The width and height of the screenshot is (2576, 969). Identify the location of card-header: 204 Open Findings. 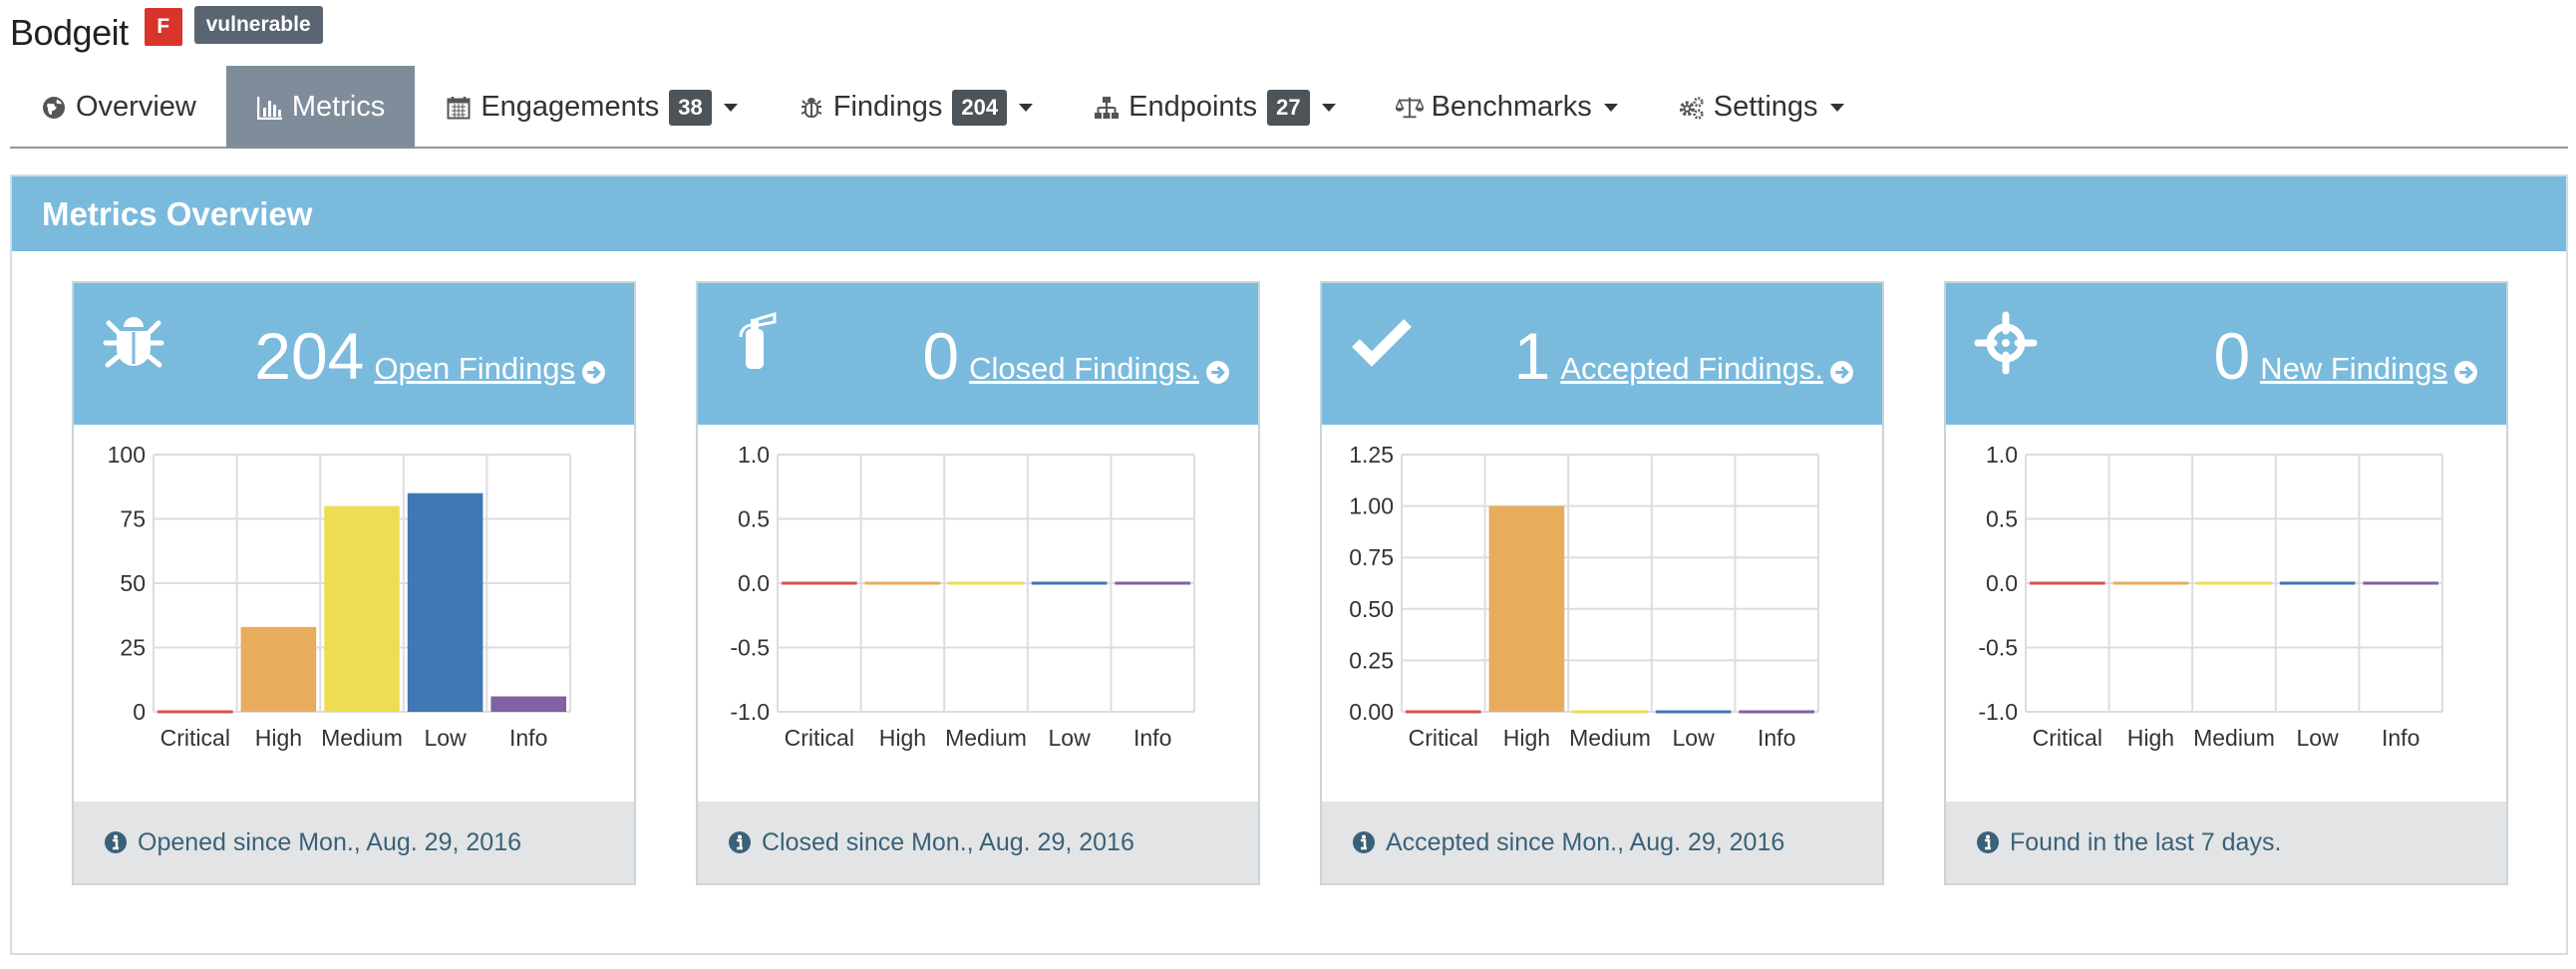
(354, 354).